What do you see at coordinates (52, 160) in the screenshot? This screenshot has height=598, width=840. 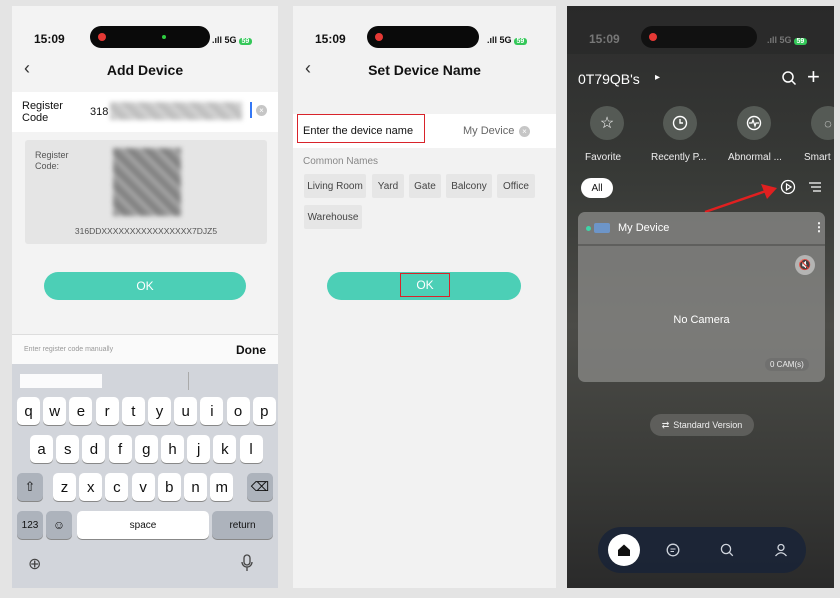 I see `card-label: Register Code:` at bounding box center [52, 160].